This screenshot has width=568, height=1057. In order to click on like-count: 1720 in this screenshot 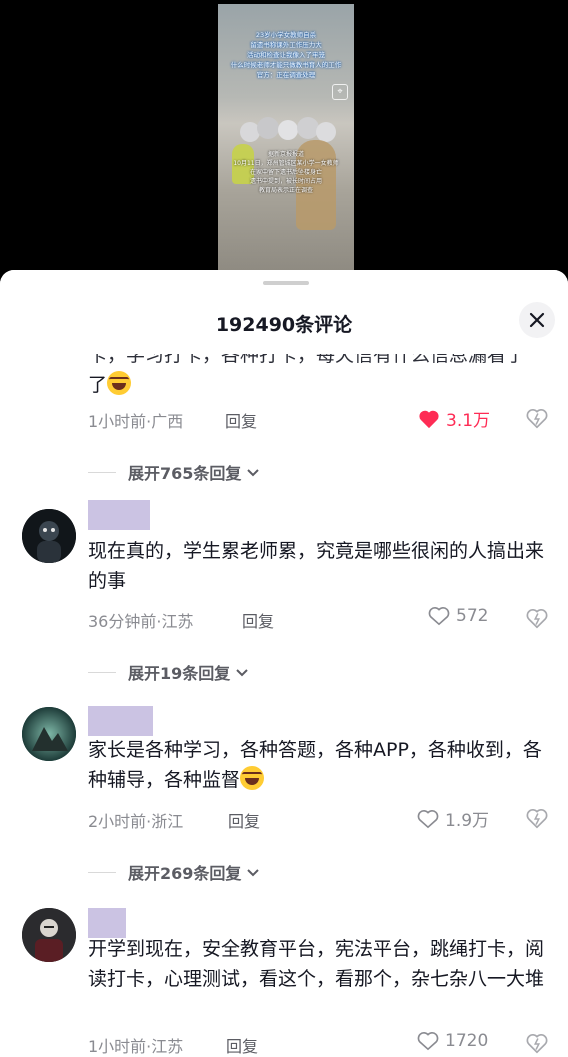, I will do `click(467, 1041)`.